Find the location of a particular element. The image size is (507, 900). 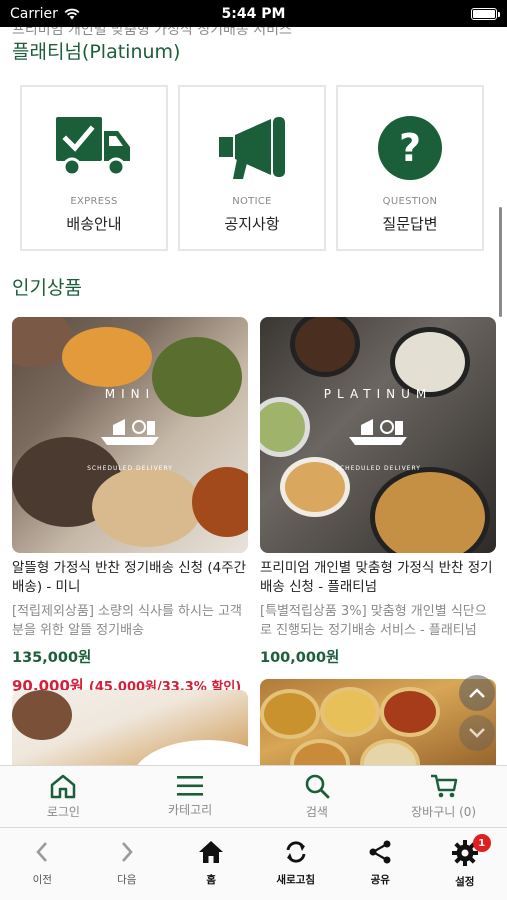

product-image is located at coordinates (130, 727).